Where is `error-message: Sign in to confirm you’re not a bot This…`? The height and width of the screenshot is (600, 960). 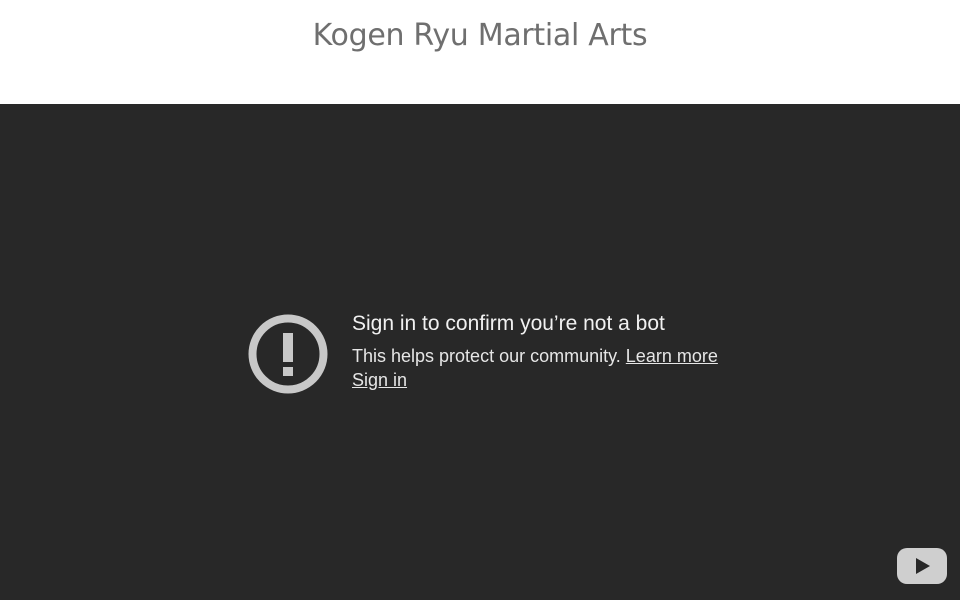 error-message: Sign in to confirm you’re not a bot This… is located at coordinates (562, 351).